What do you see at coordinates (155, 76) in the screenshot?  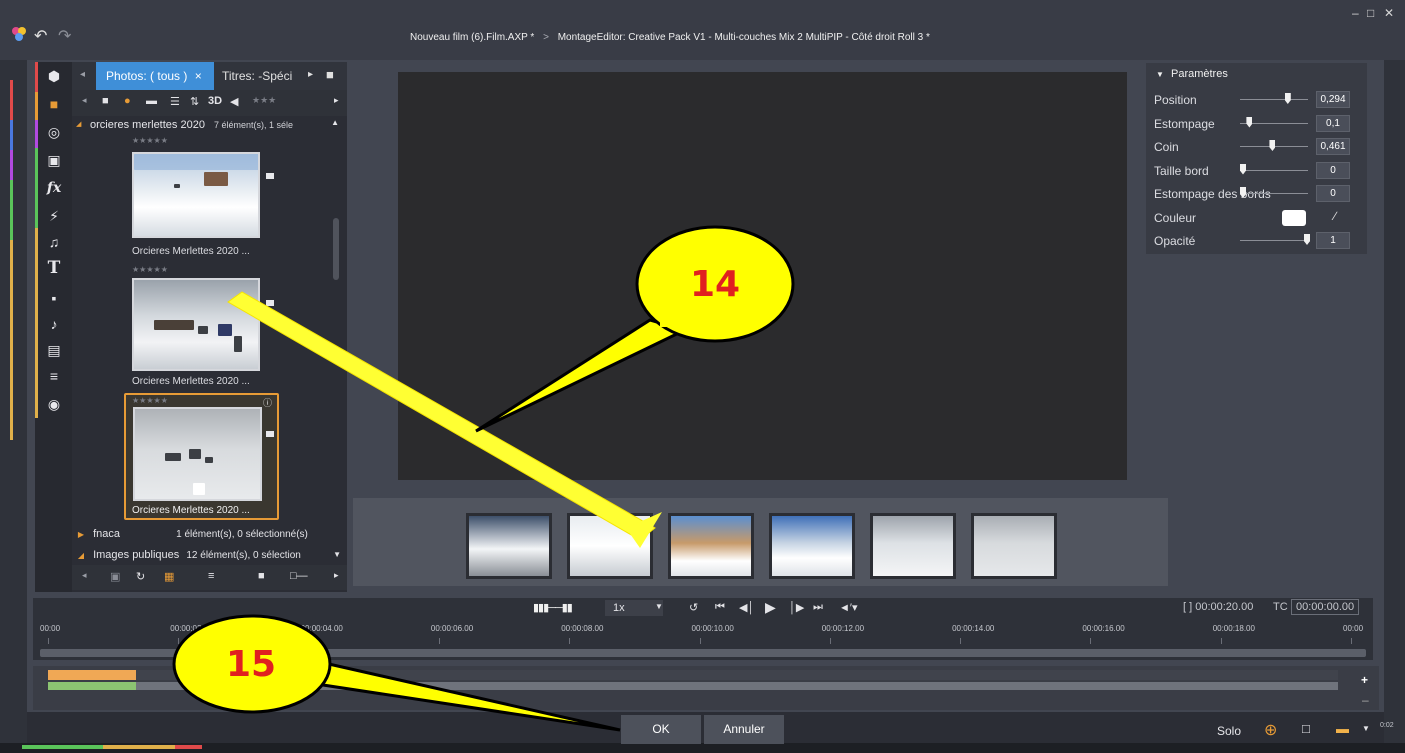 I see `tab-photos: Photos: ( tous ) ×` at bounding box center [155, 76].